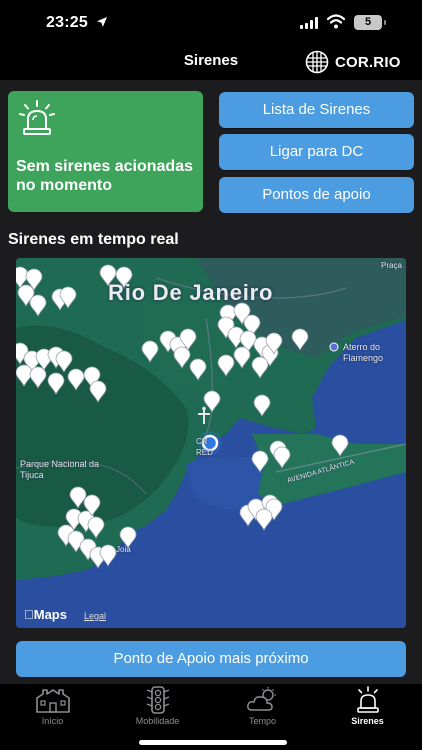 Image resolution: width=422 pixels, height=750 pixels. What do you see at coordinates (316, 152) in the screenshot?
I see `call-dc-button: Ligar para DC` at bounding box center [316, 152].